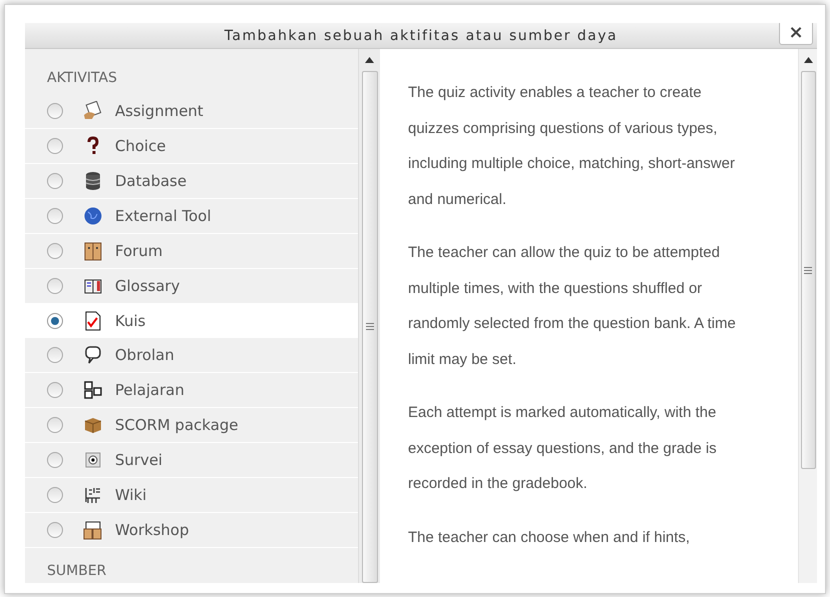 This screenshot has width=830, height=597. What do you see at coordinates (93, 495) in the screenshot?
I see `glyph-grid-icon` at bounding box center [93, 495].